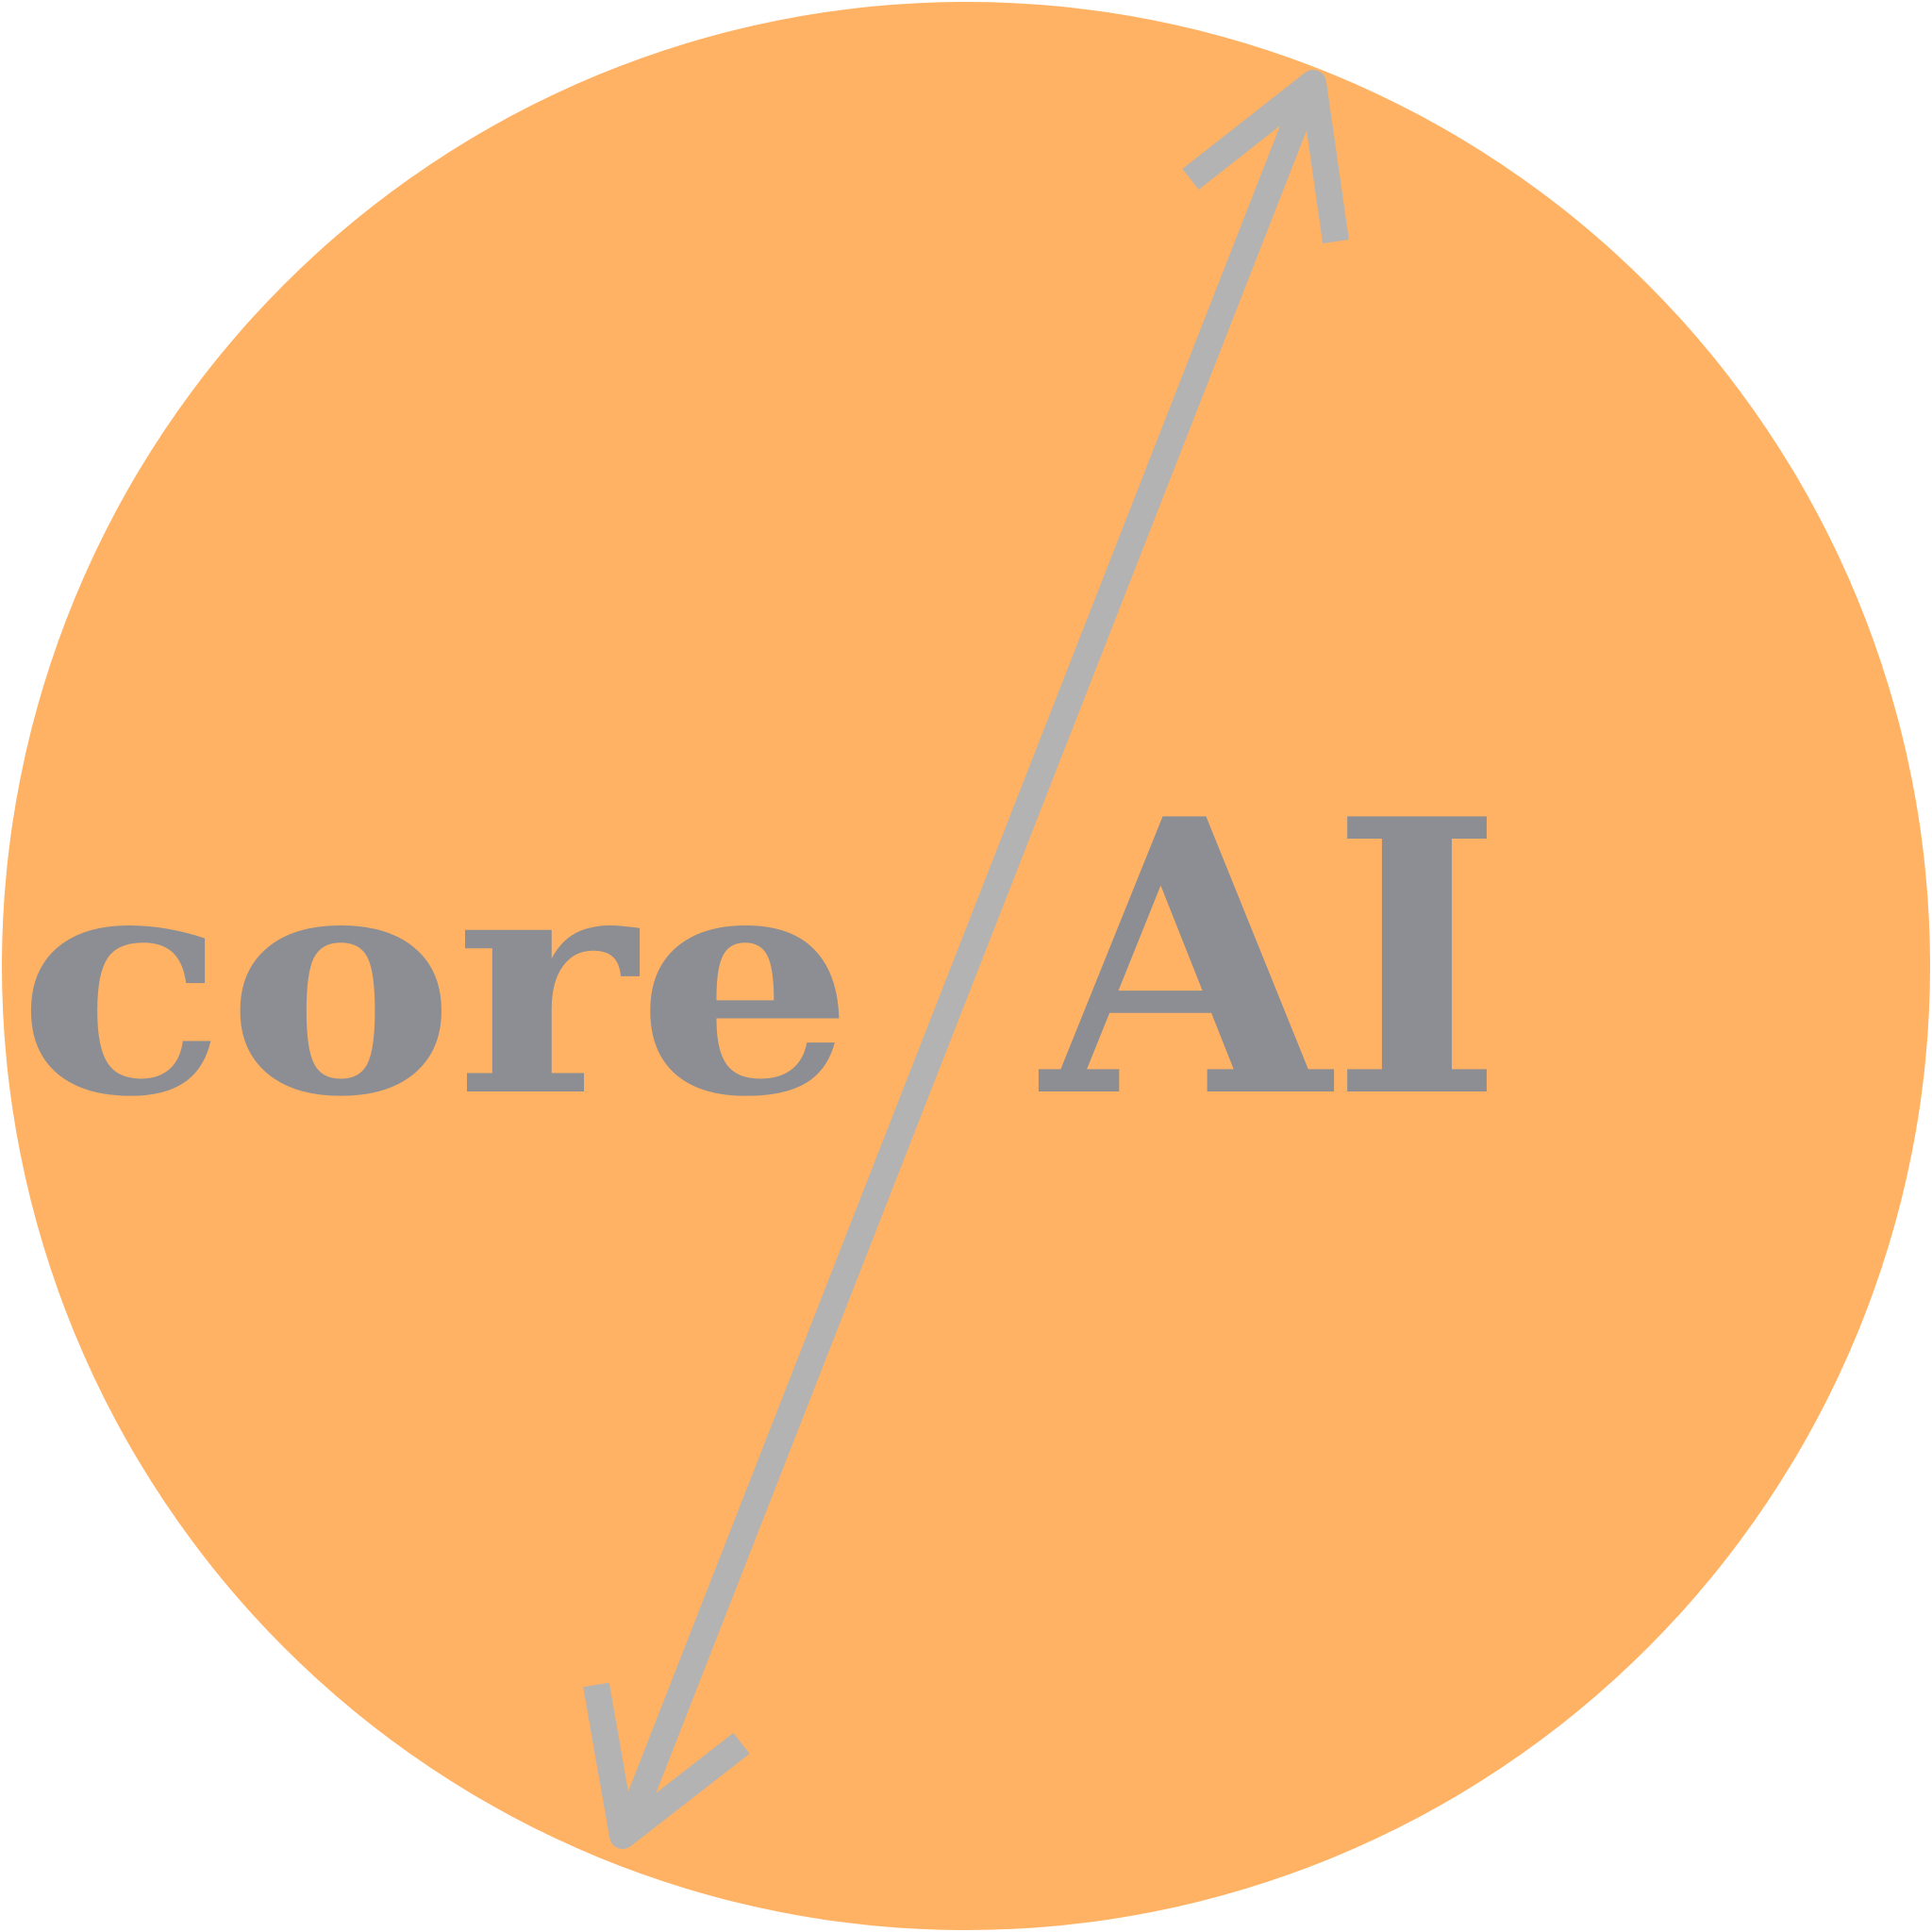 The width and height of the screenshot is (1932, 1932). I want to click on wordmark-ai: AI, so click(1270, 959).